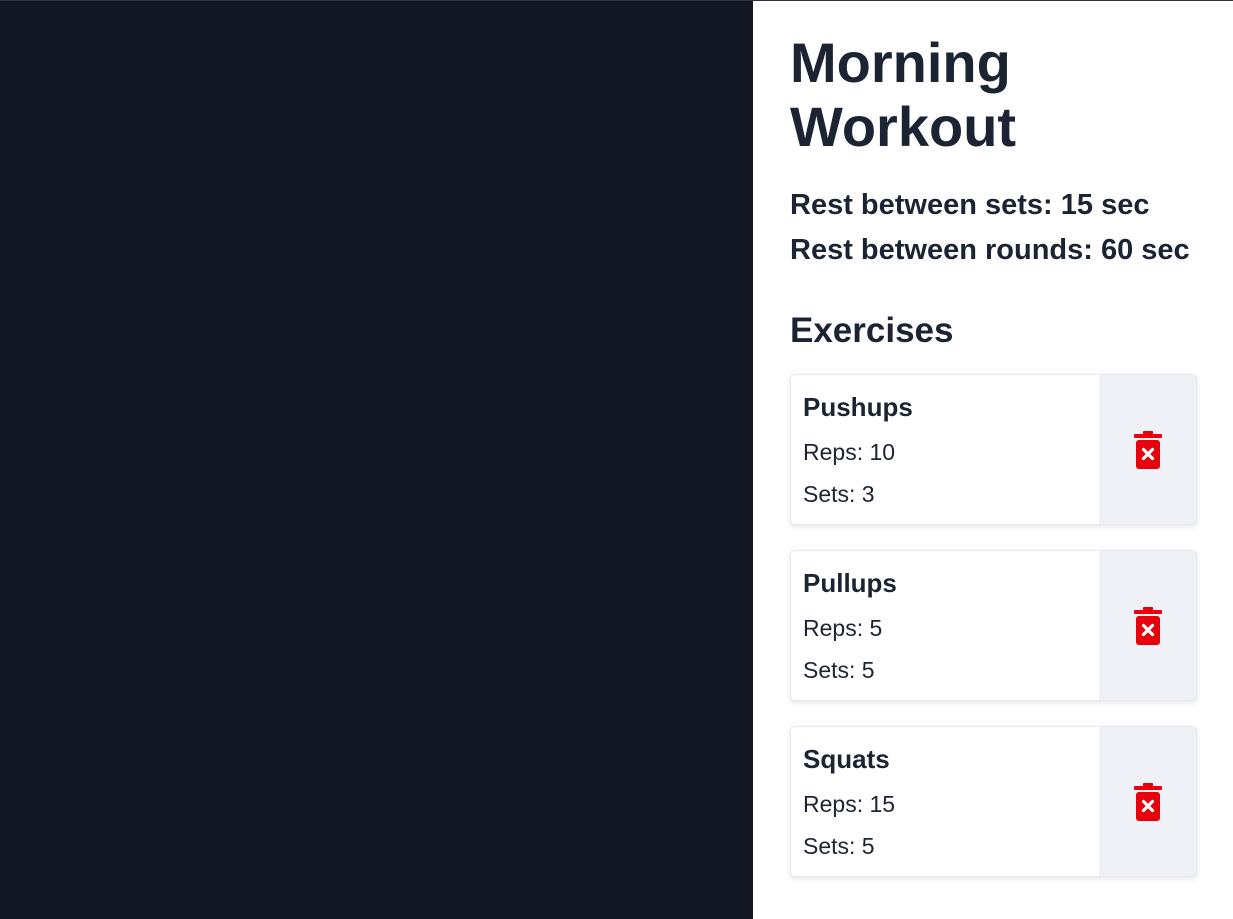 The width and height of the screenshot is (1233, 919). Describe the element at coordinates (945, 449) in the screenshot. I see `exercise-info: Pushups Reps: 10 Sets: 3` at that location.